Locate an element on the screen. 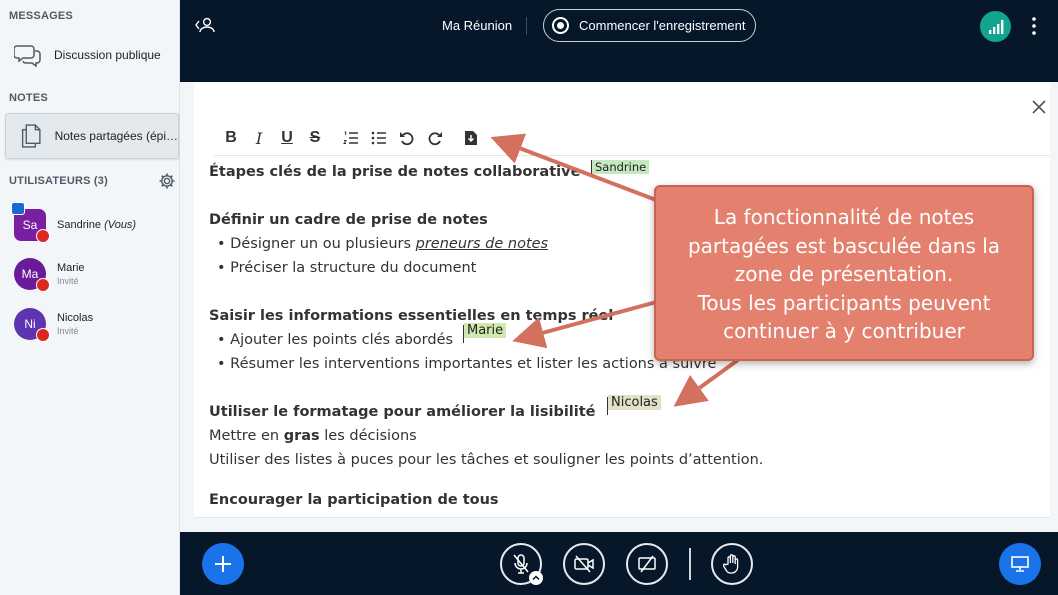 Image resolution: width=1058 pixels, height=595 pixels. more-options-icon is located at coordinates (1034, 26).